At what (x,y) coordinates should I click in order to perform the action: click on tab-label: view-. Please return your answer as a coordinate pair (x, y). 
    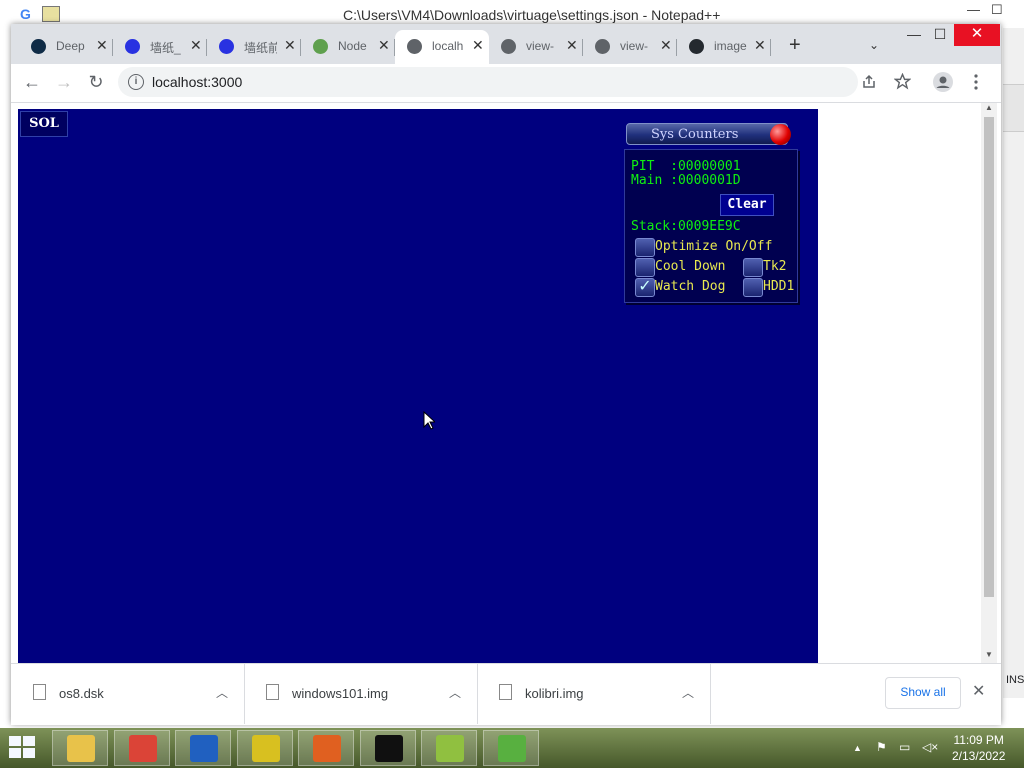
    Looking at the image, I should click on (634, 46).